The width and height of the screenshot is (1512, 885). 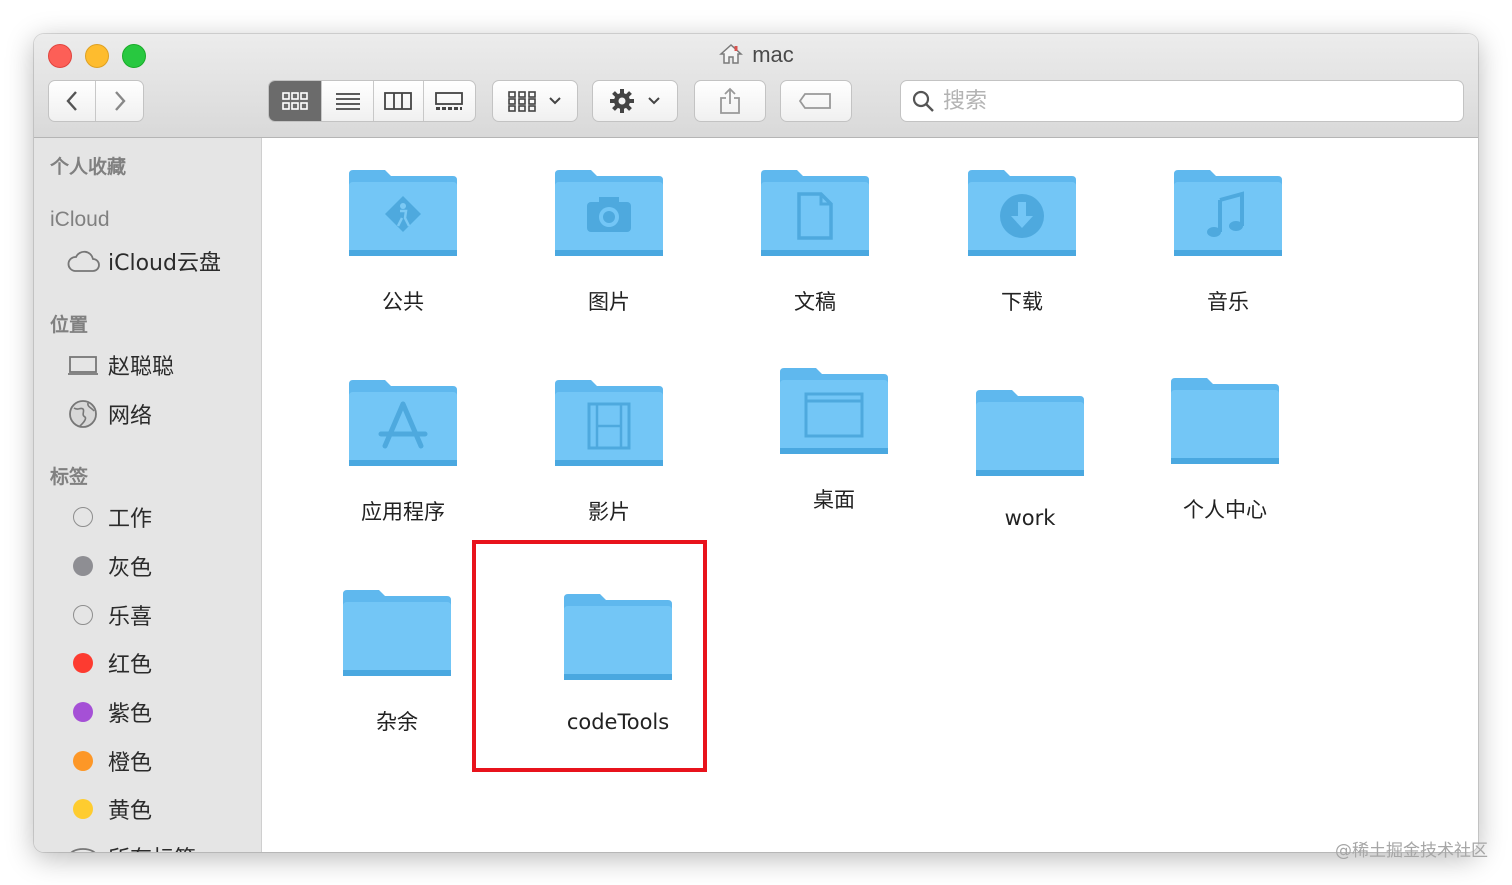 I want to click on watermark: @稀土掘金技术社区, so click(x=1411, y=851).